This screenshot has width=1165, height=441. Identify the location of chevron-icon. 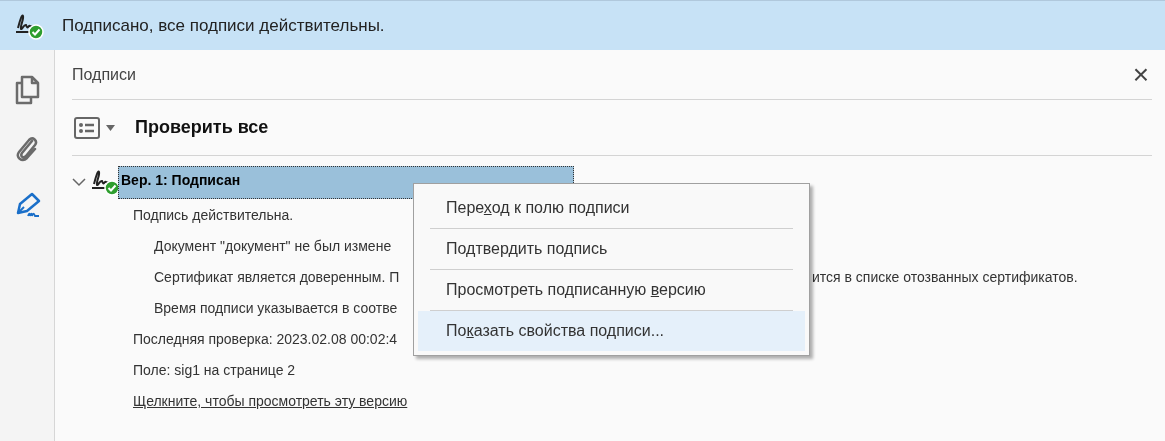
(79, 182).